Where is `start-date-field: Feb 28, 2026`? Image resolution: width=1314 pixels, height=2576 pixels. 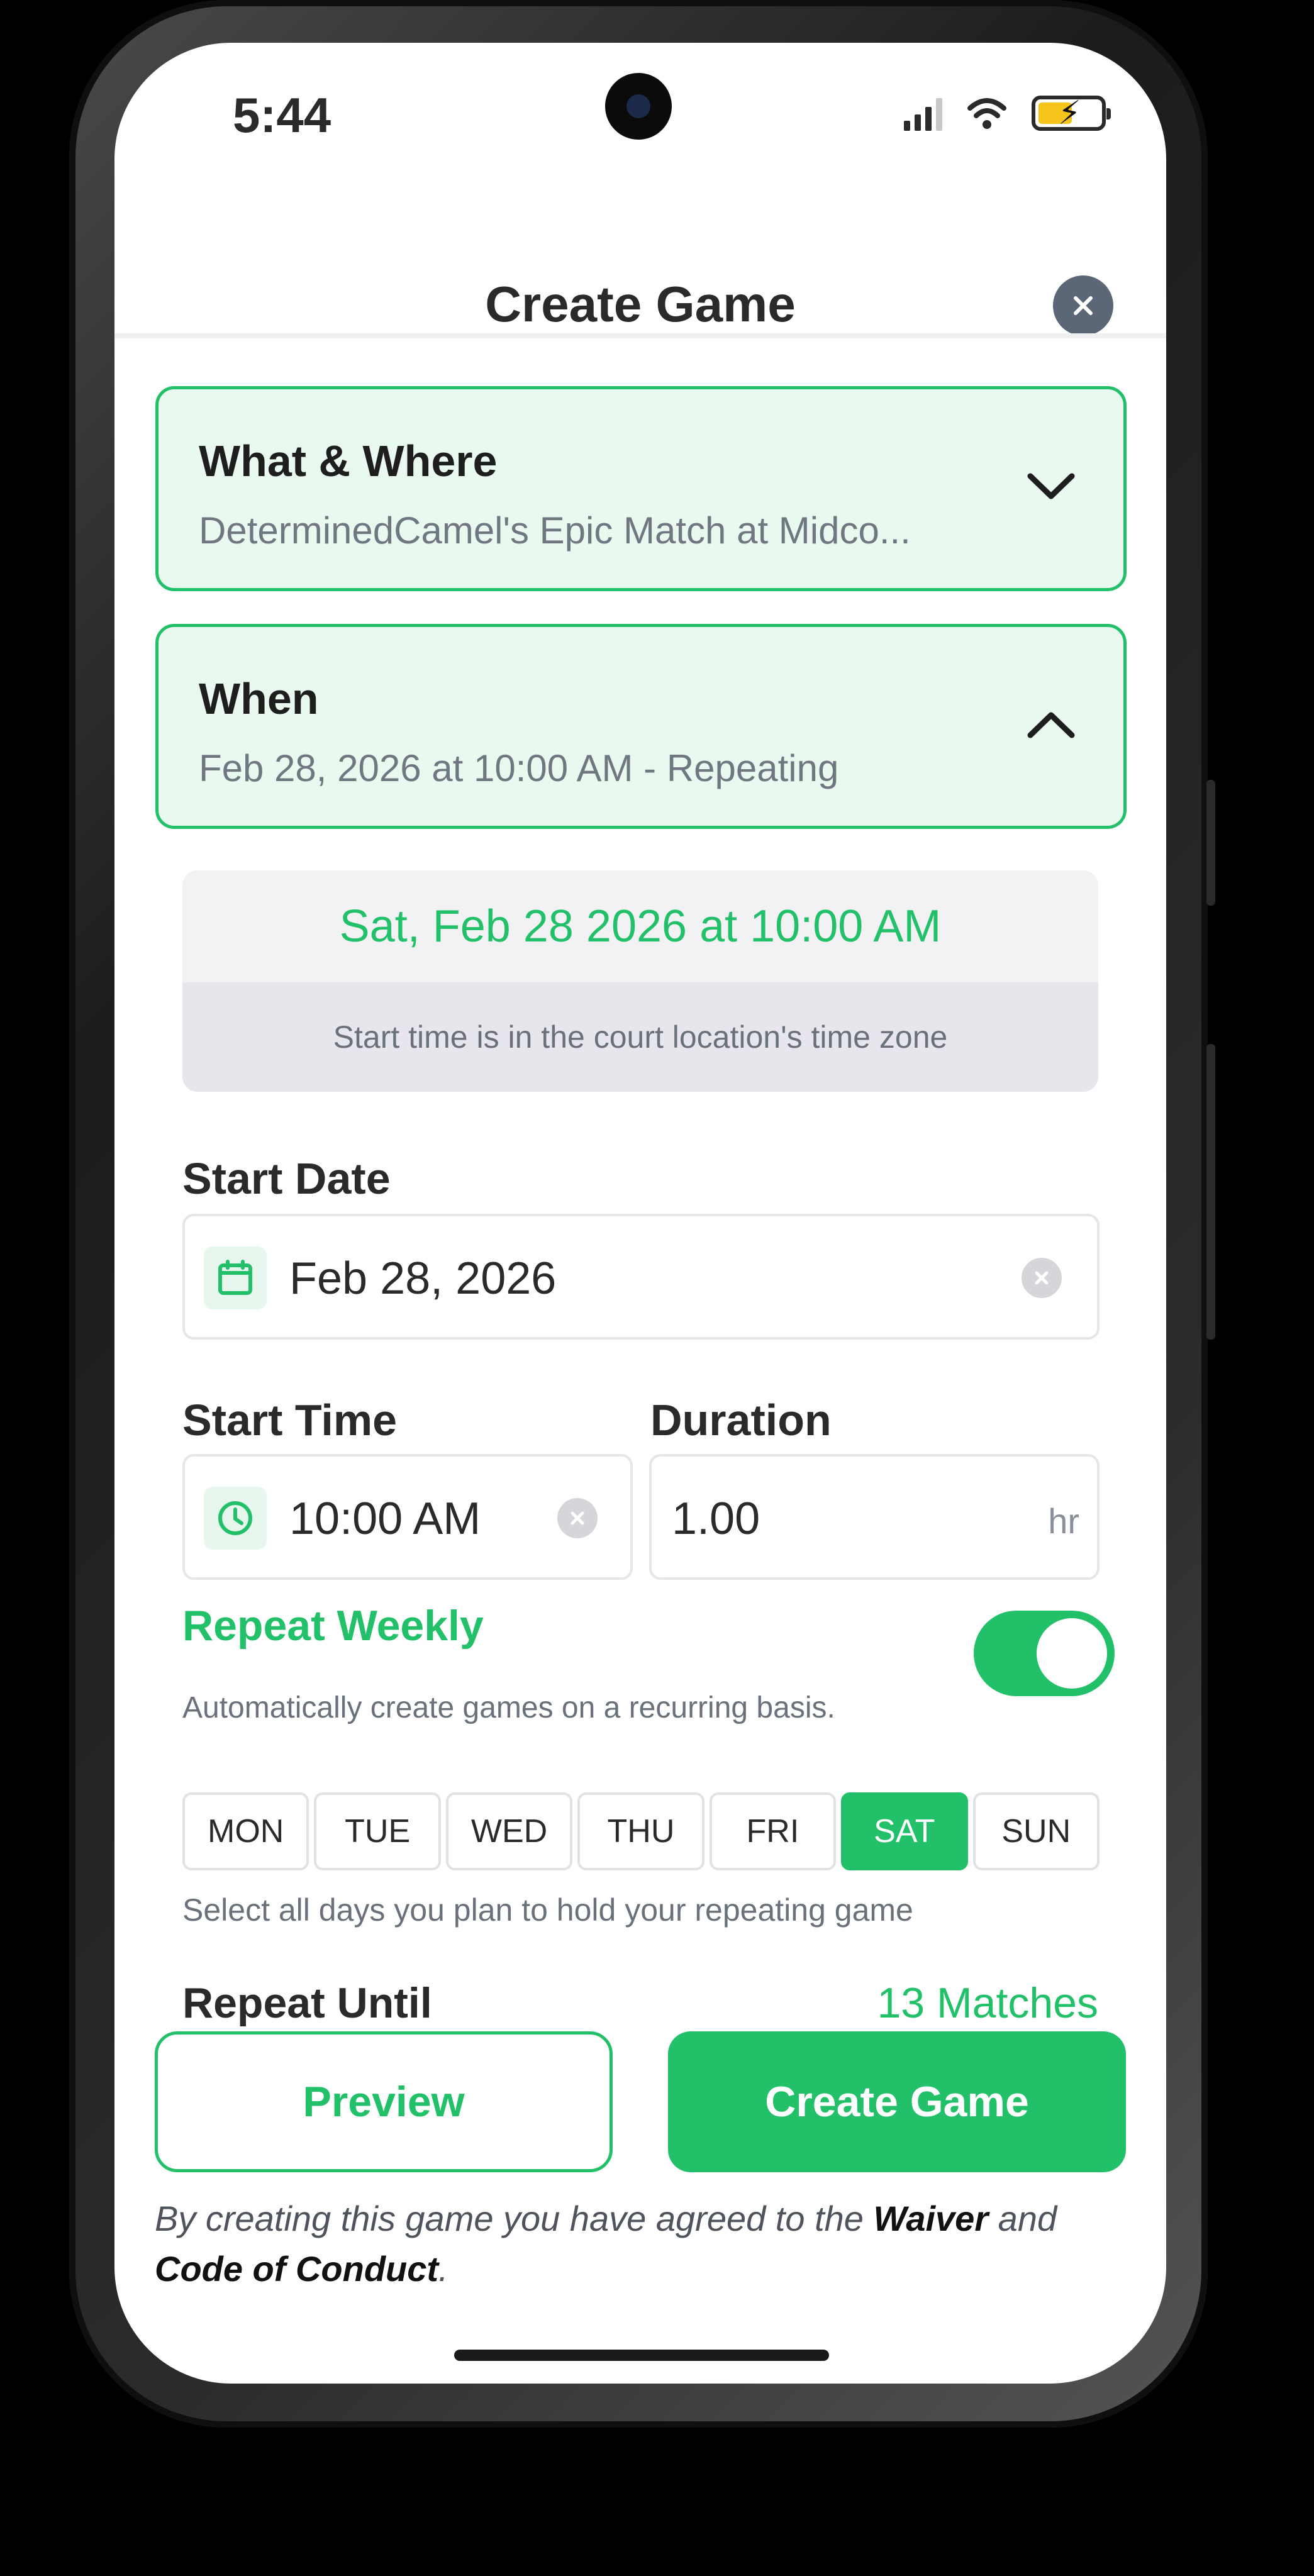
start-date-field: Feb 28, 2026 is located at coordinates (641, 1277).